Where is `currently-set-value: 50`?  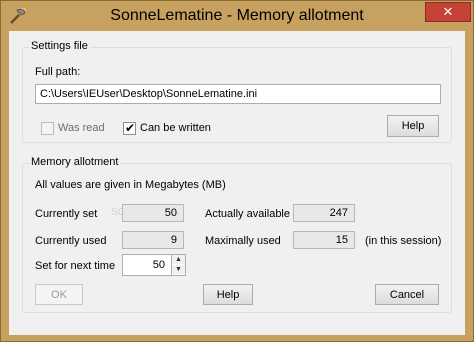 currently-set-value: 50 is located at coordinates (153, 213).